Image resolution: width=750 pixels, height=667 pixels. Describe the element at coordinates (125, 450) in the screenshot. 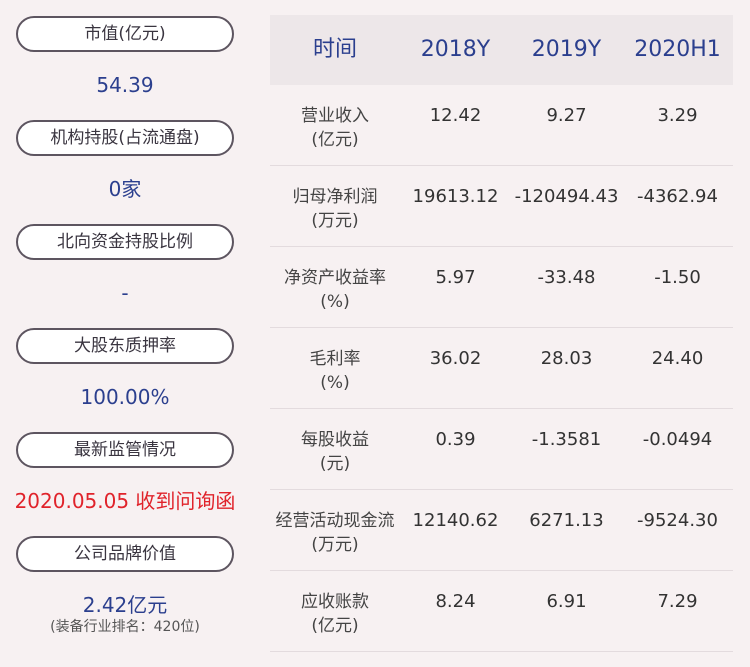

I see `regulatory-status-label: 最新监管情况` at that location.